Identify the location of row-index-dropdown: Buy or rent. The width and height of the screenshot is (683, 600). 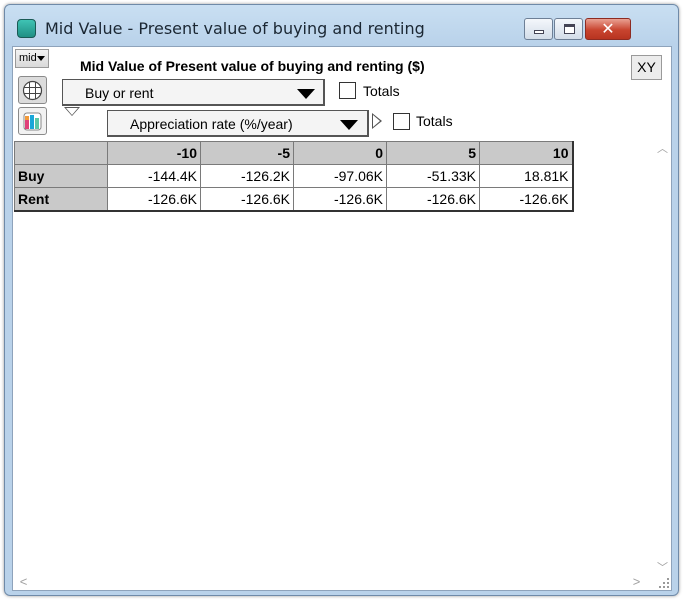
(193, 92).